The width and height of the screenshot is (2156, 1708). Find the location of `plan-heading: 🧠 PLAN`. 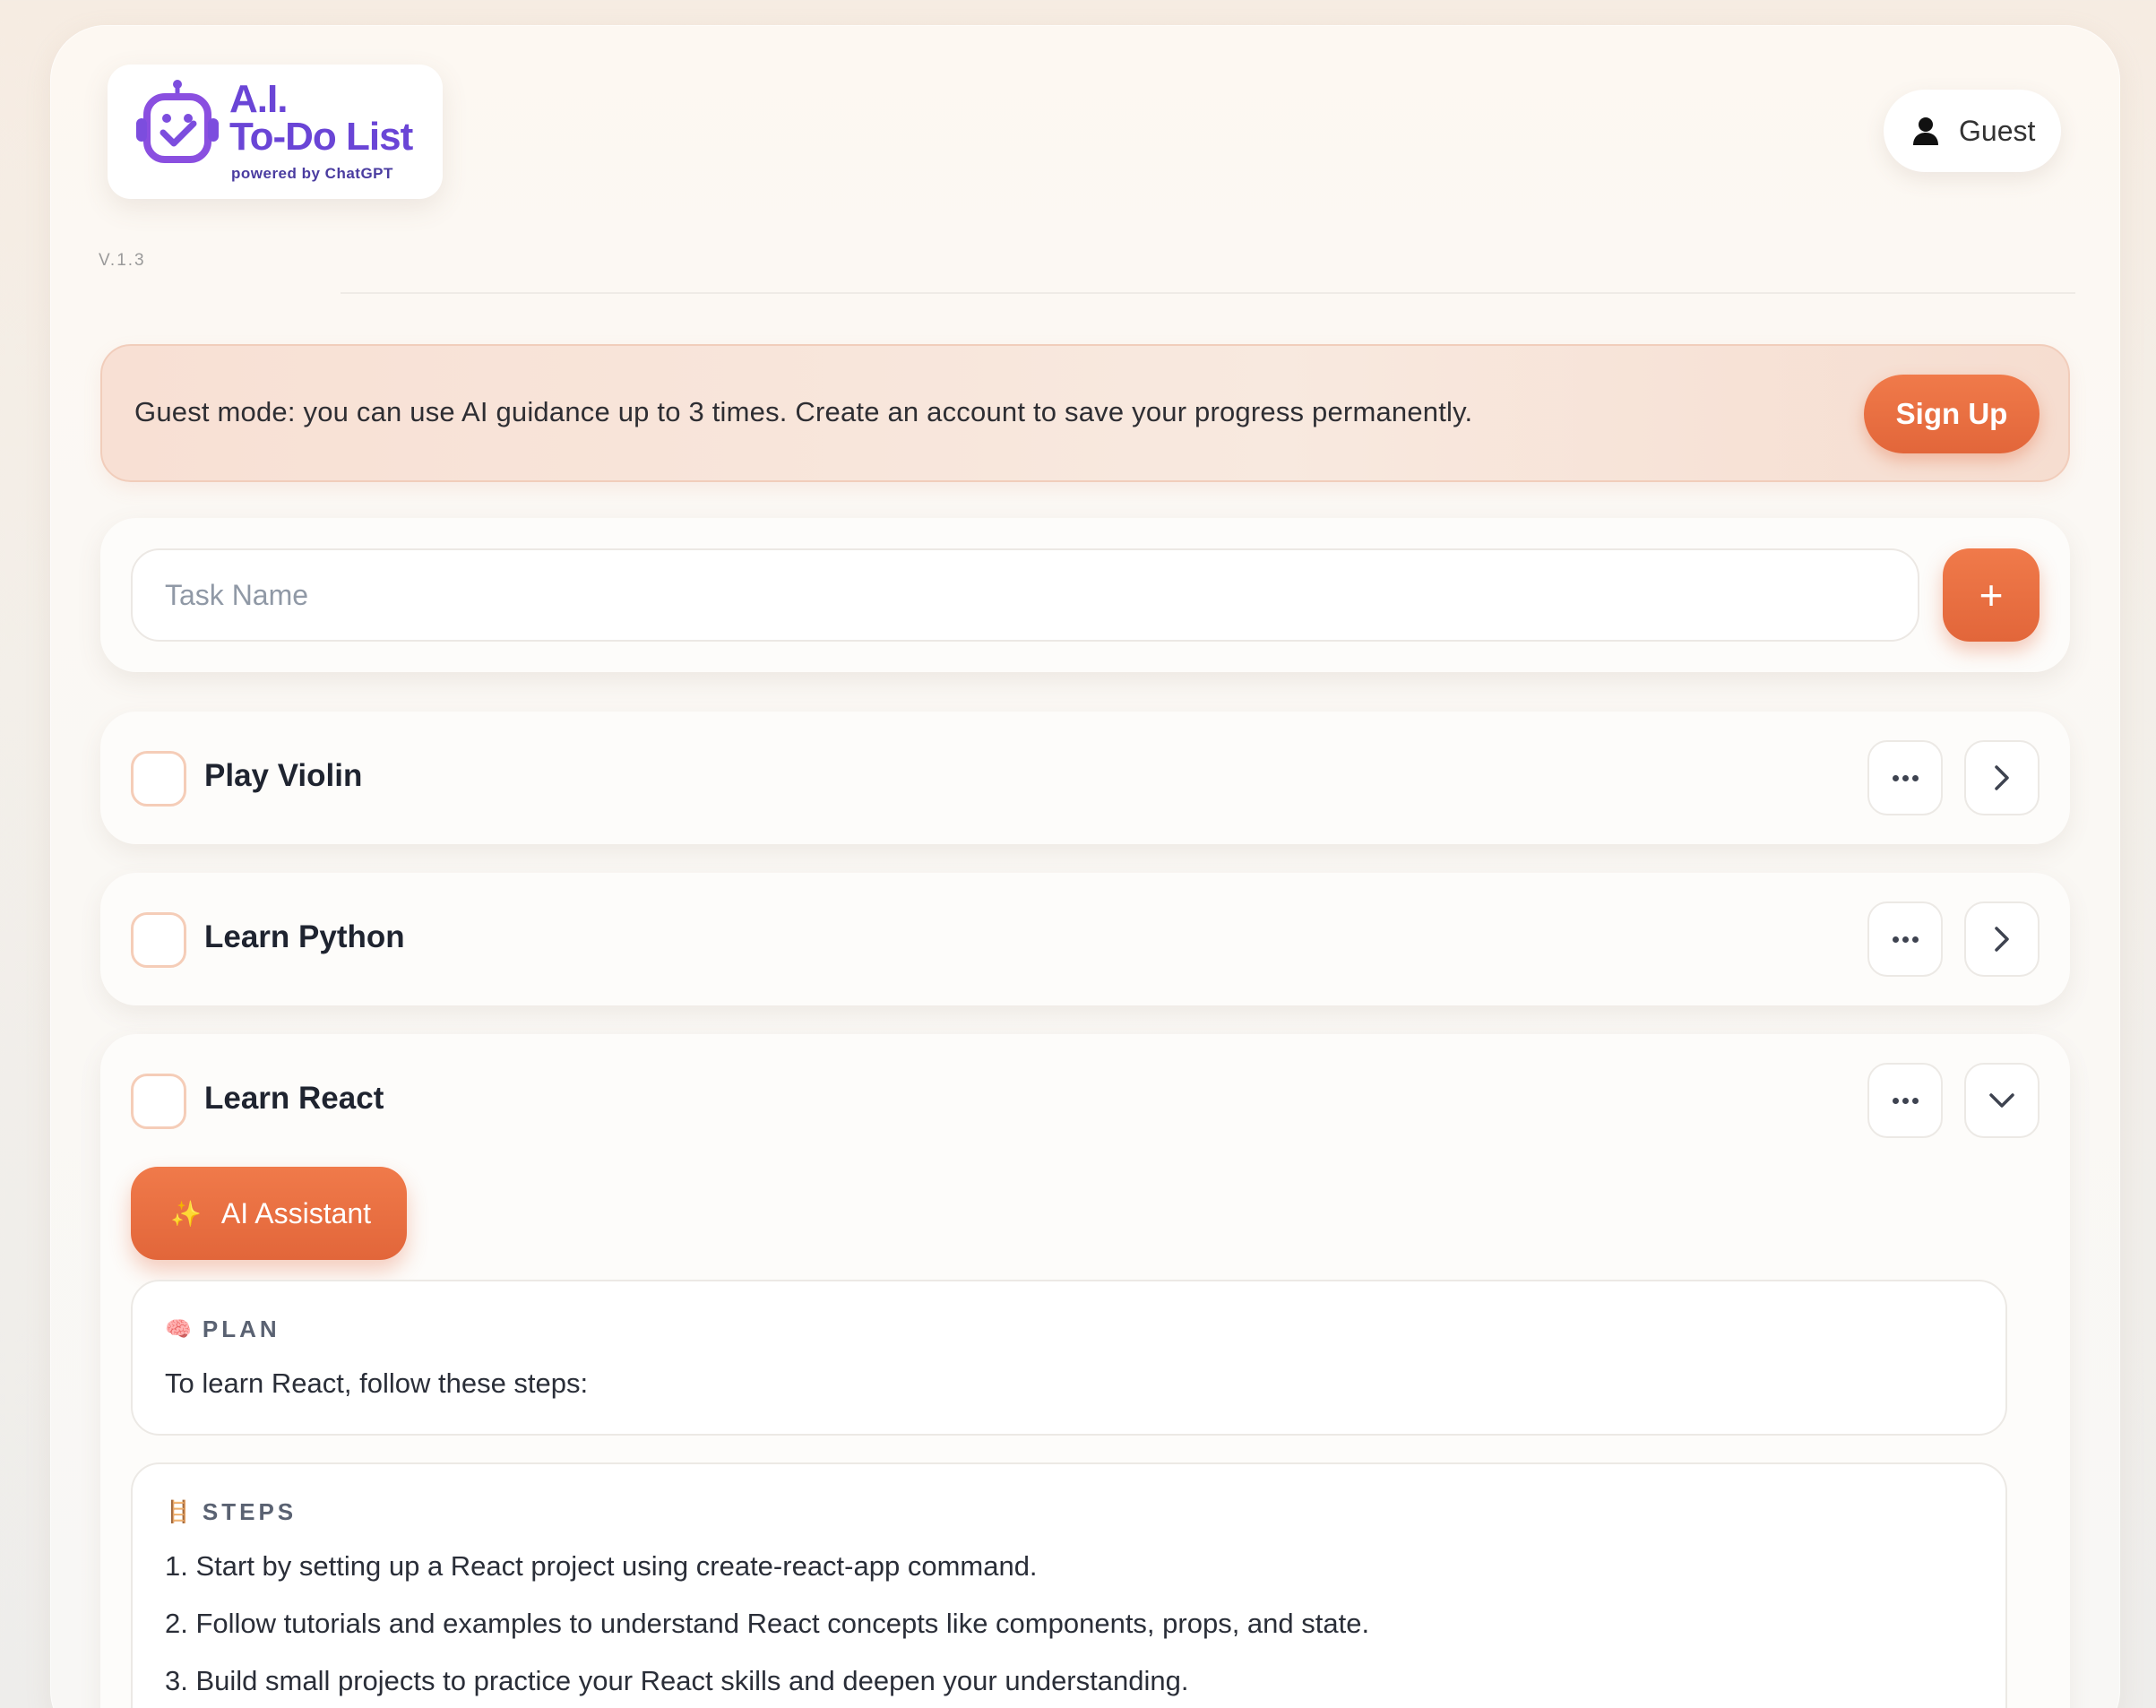

plan-heading: 🧠 PLAN is located at coordinates (222, 1329).